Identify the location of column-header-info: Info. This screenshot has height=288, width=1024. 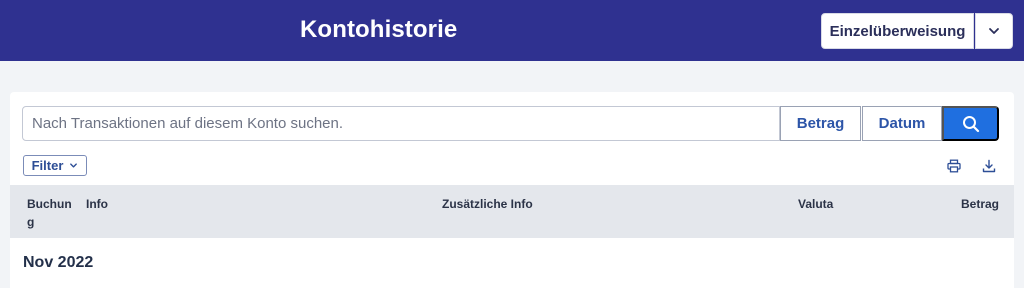
(97, 204).